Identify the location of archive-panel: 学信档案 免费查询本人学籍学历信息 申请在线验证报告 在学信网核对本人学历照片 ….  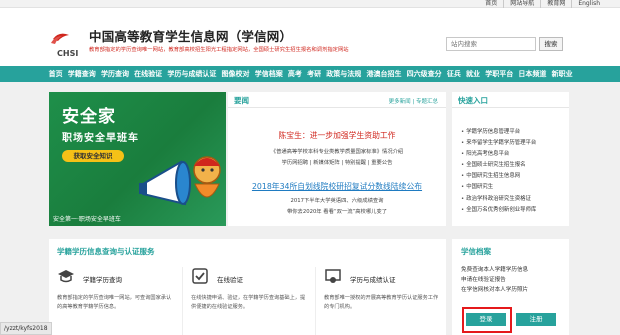
(510, 287).